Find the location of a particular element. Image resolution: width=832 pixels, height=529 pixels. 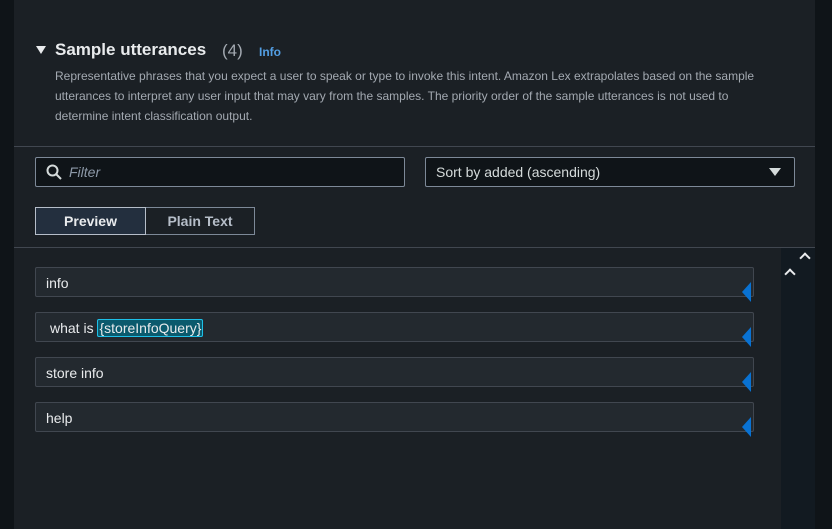

scroll-up-icon is located at coordinates (805, 258).